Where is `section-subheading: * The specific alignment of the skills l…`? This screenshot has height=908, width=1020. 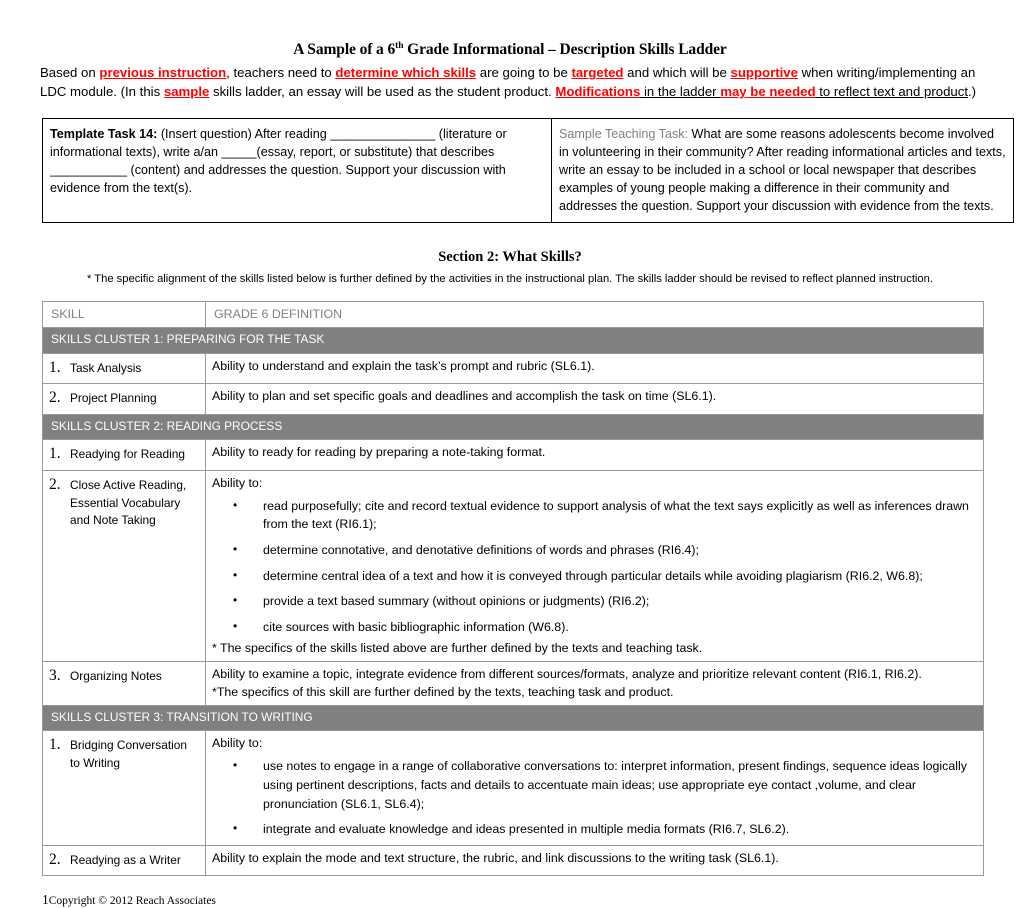
section-subheading: * The specific alignment of the skills l… is located at coordinates (510, 279).